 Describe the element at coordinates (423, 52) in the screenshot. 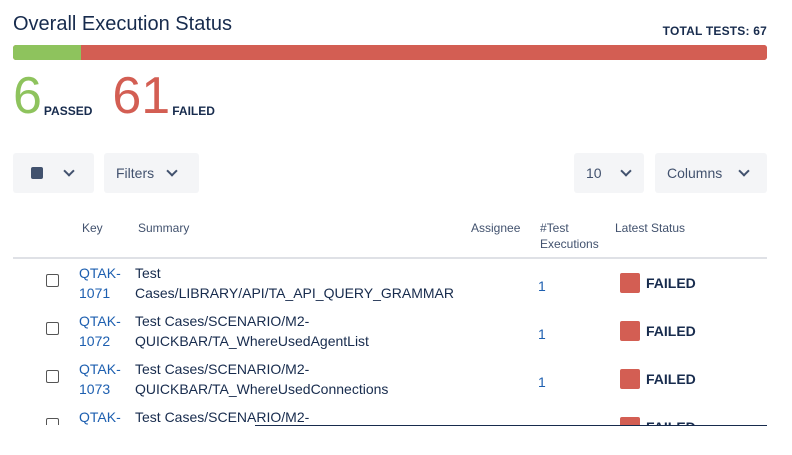

I see `progress-failed-segment` at that location.